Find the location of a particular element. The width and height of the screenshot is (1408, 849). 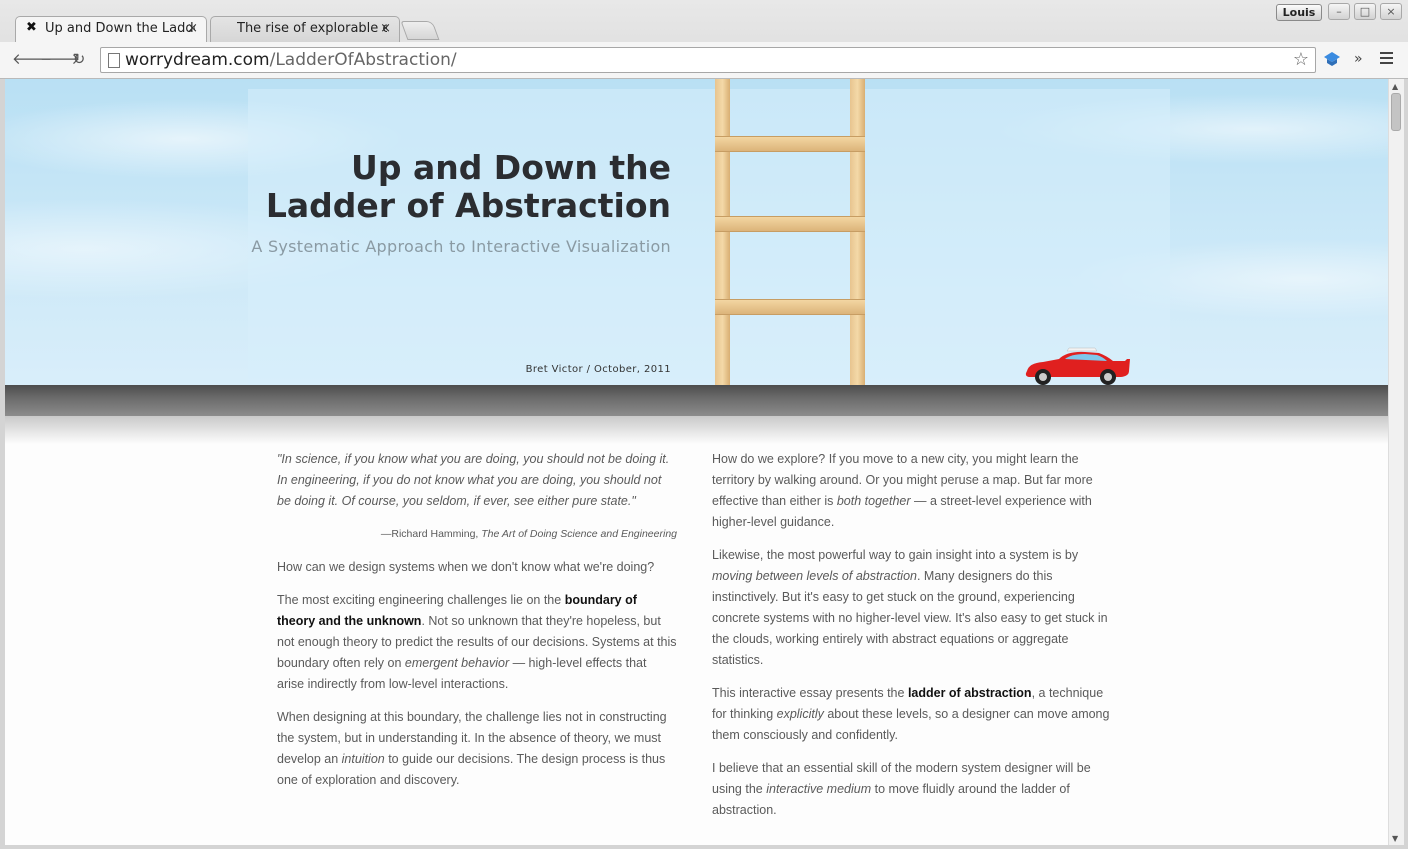

tab-title: The rise of explorable explanations is located at coordinates (312, 28).